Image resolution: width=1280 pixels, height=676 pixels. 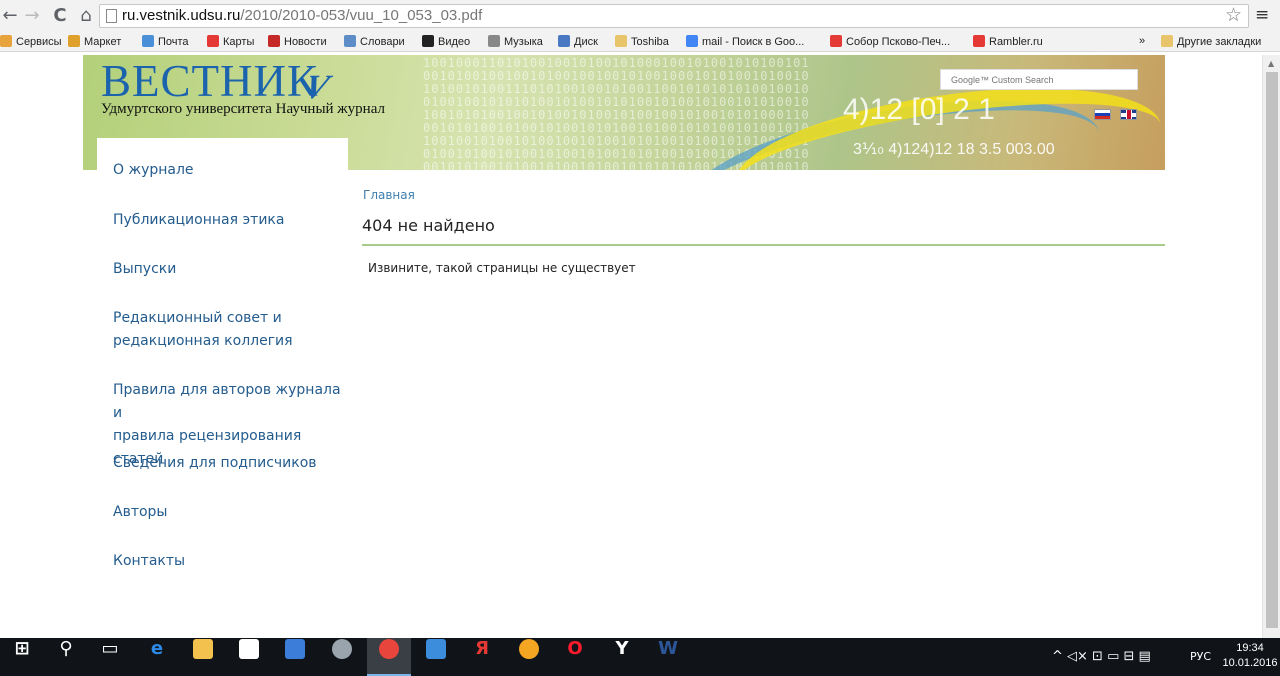 I want to click on scrollbar-thumb, so click(x=1272, y=350).